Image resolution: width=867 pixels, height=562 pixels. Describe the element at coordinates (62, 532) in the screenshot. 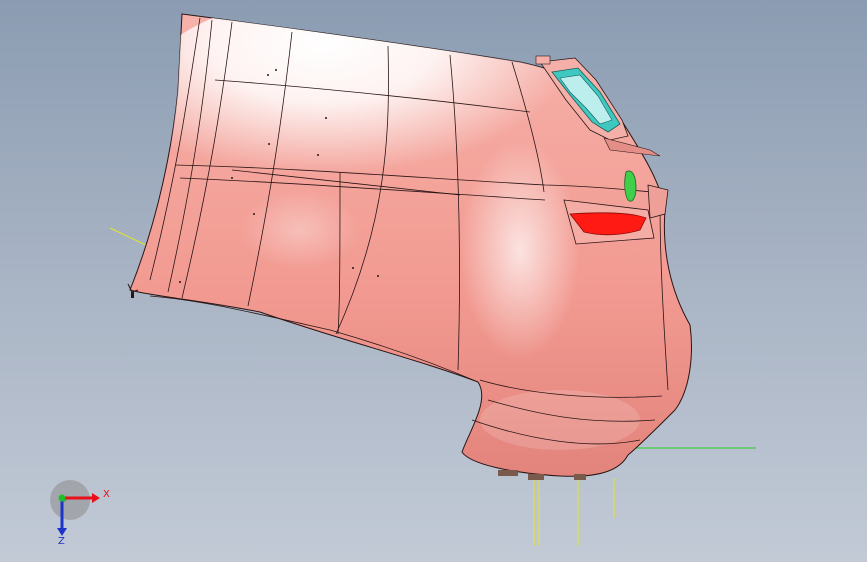

I see `z-axis-head` at that location.